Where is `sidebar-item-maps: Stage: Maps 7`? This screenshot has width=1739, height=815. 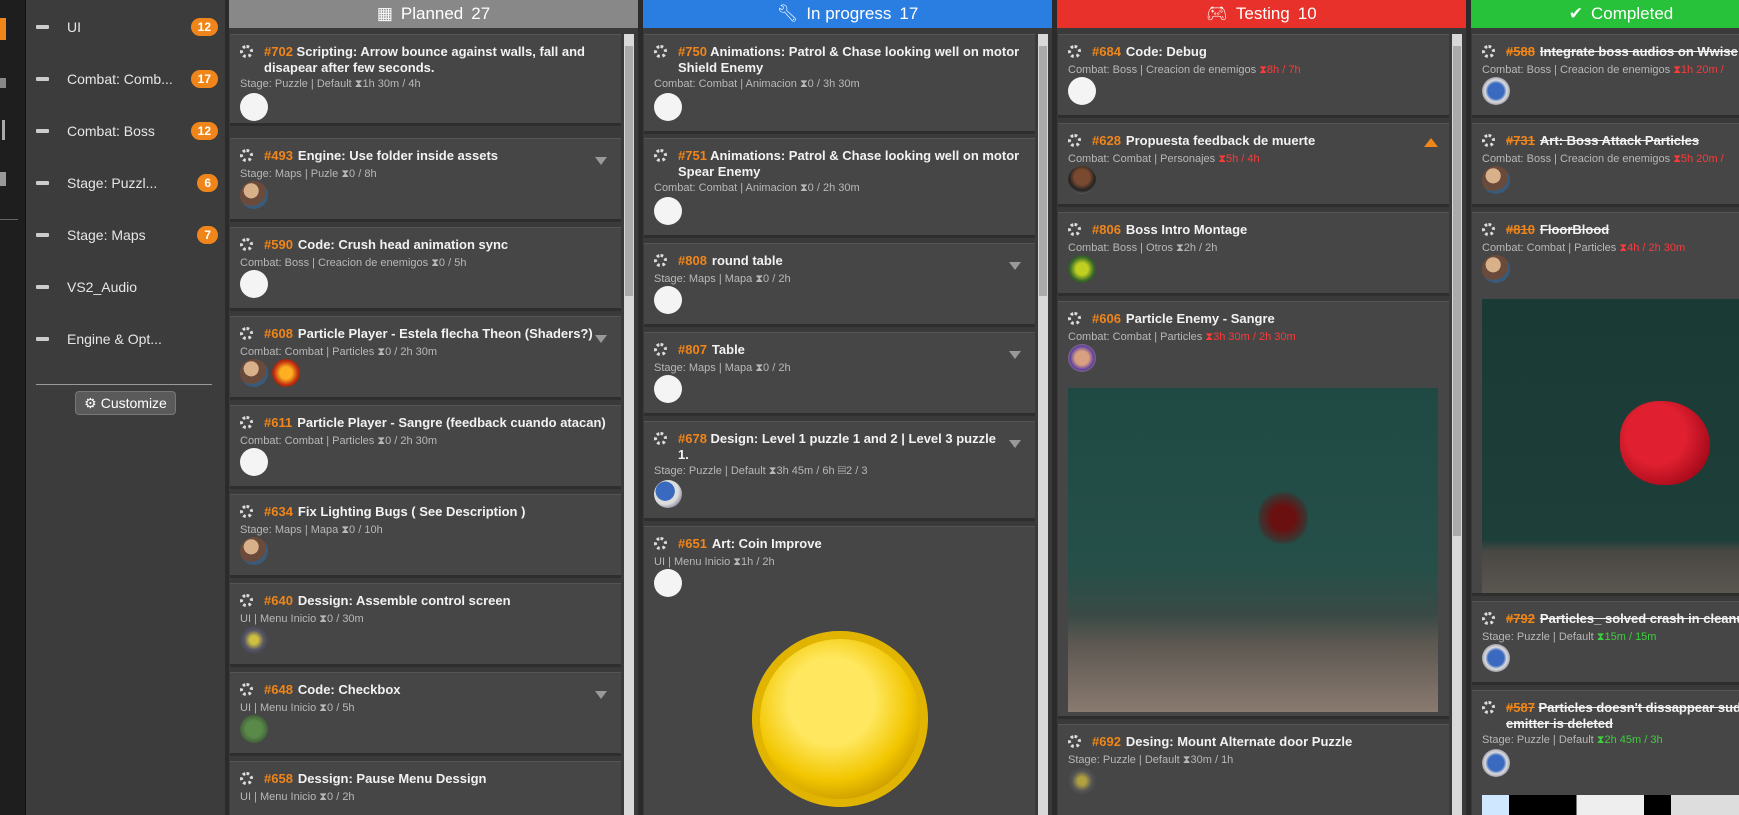
sidebar-item-maps: Stage: Maps 7 is located at coordinates (131, 235).